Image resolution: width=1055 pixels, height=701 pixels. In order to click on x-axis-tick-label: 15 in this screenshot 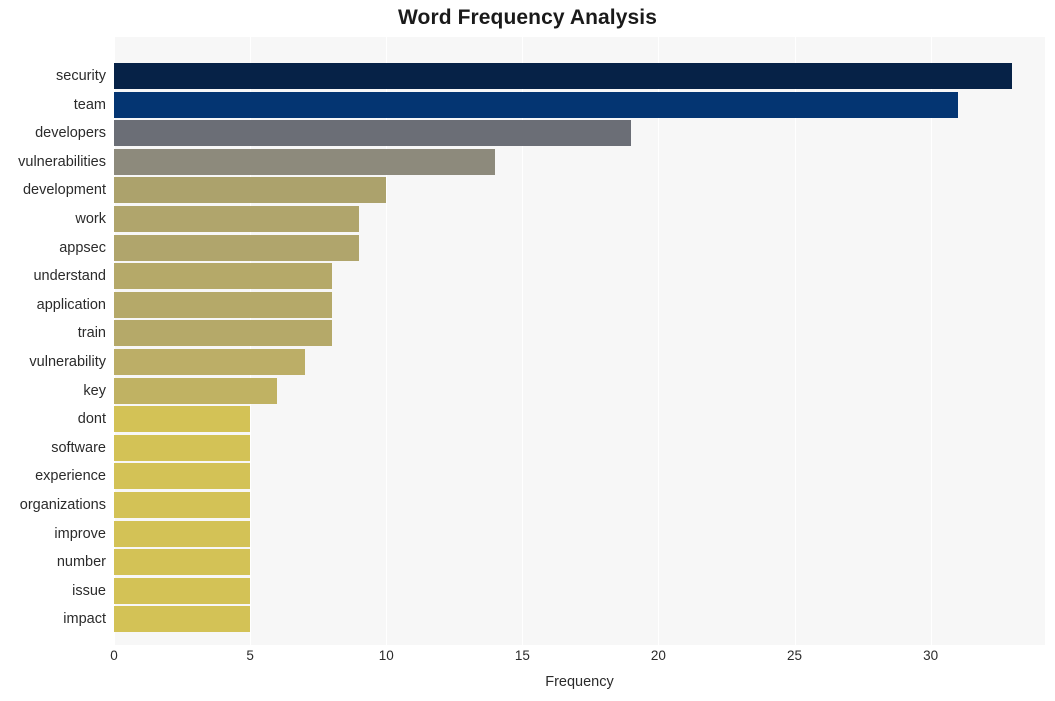, I will do `click(522, 655)`.